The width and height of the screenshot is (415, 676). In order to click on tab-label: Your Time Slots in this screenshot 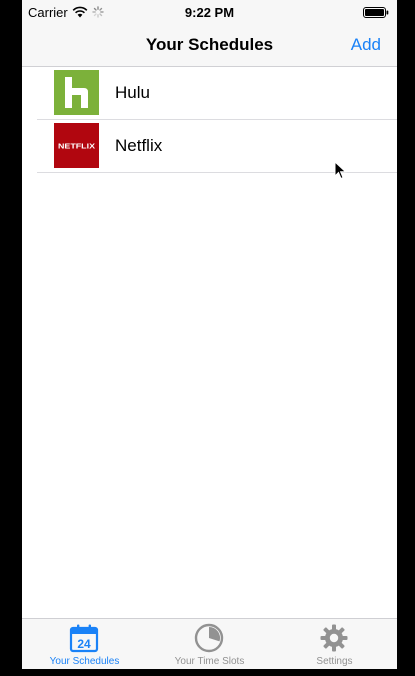, I will do `click(209, 661)`.